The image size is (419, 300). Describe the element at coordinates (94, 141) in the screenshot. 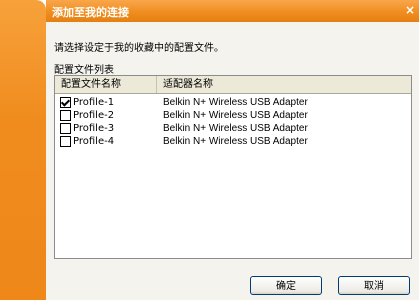

I see `profile-name: Profile-4` at that location.